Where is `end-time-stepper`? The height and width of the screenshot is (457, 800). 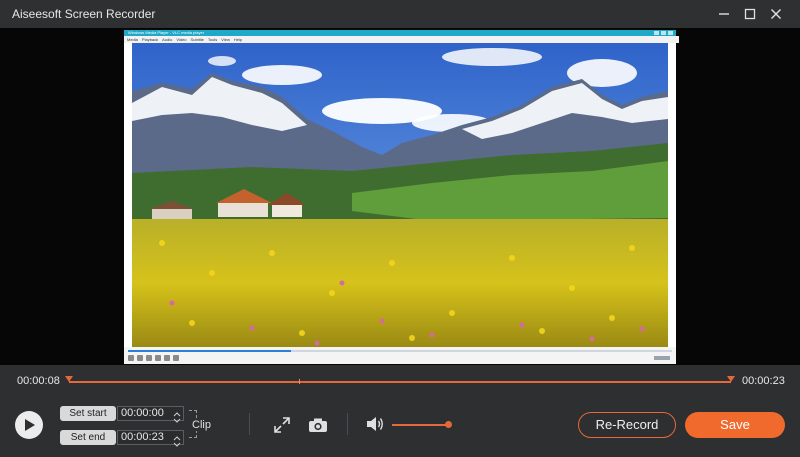 end-time-stepper is located at coordinates (177, 439).